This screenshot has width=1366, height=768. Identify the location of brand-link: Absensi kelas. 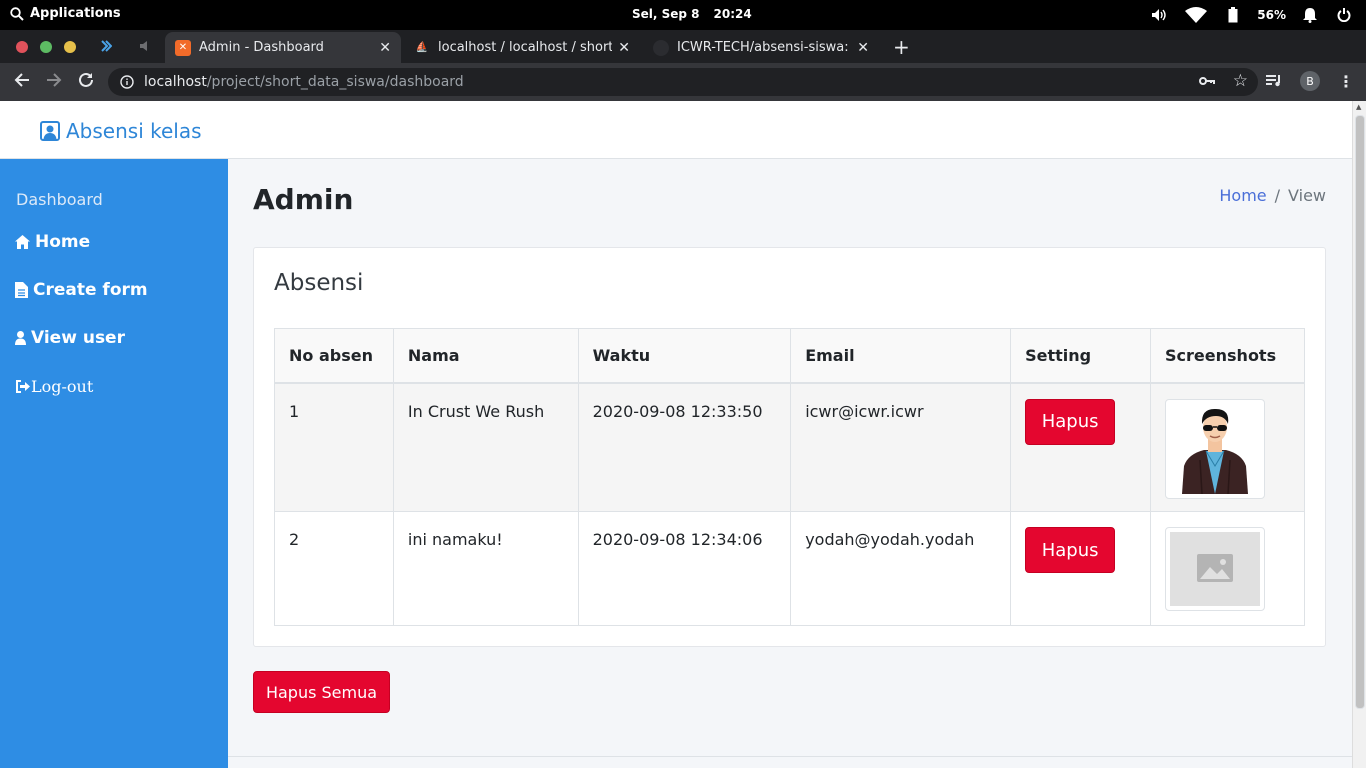
(121, 131).